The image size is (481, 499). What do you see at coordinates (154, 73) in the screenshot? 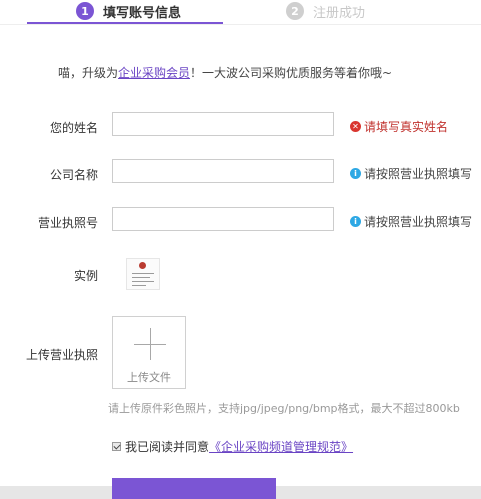
I see `enterprise-member-link: 企业采购会员` at bounding box center [154, 73].